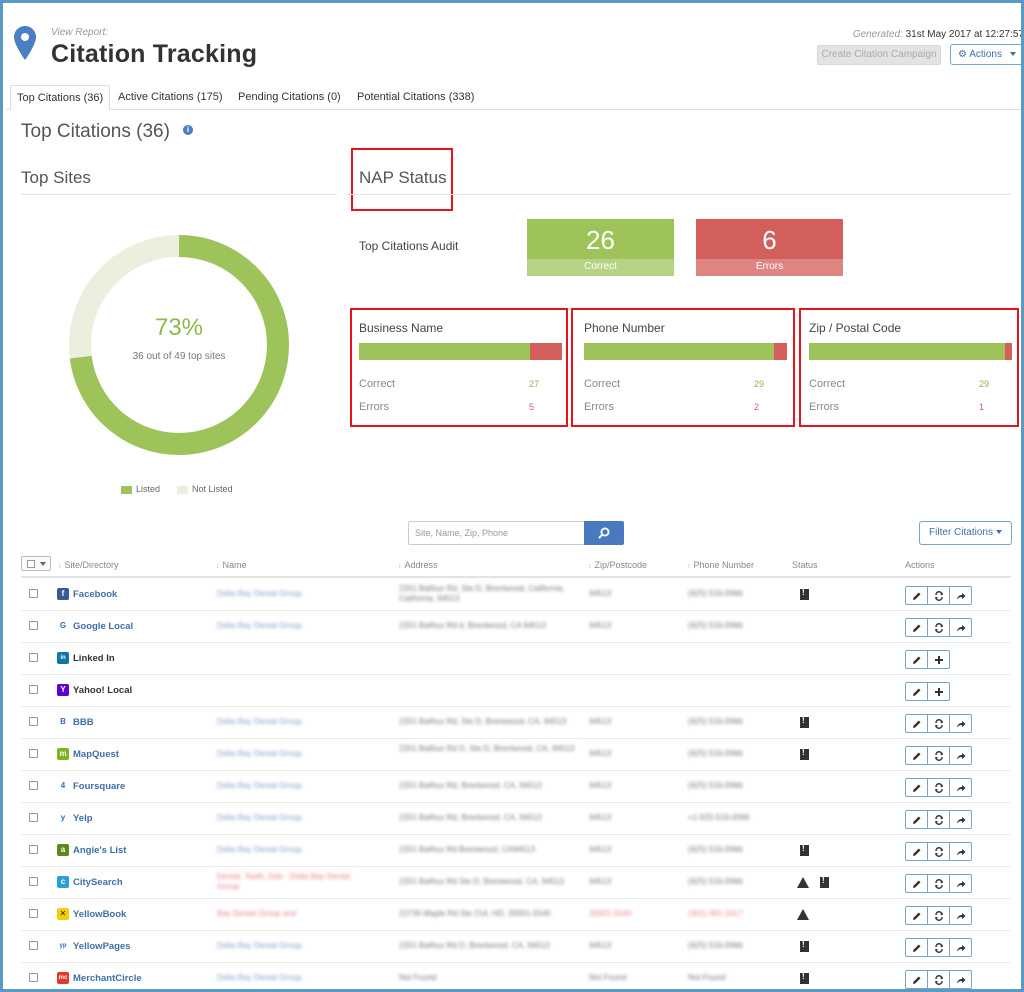  Describe the element at coordinates (98, 882) in the screenshot. I see `site-name-link: CitySearch` at that location.